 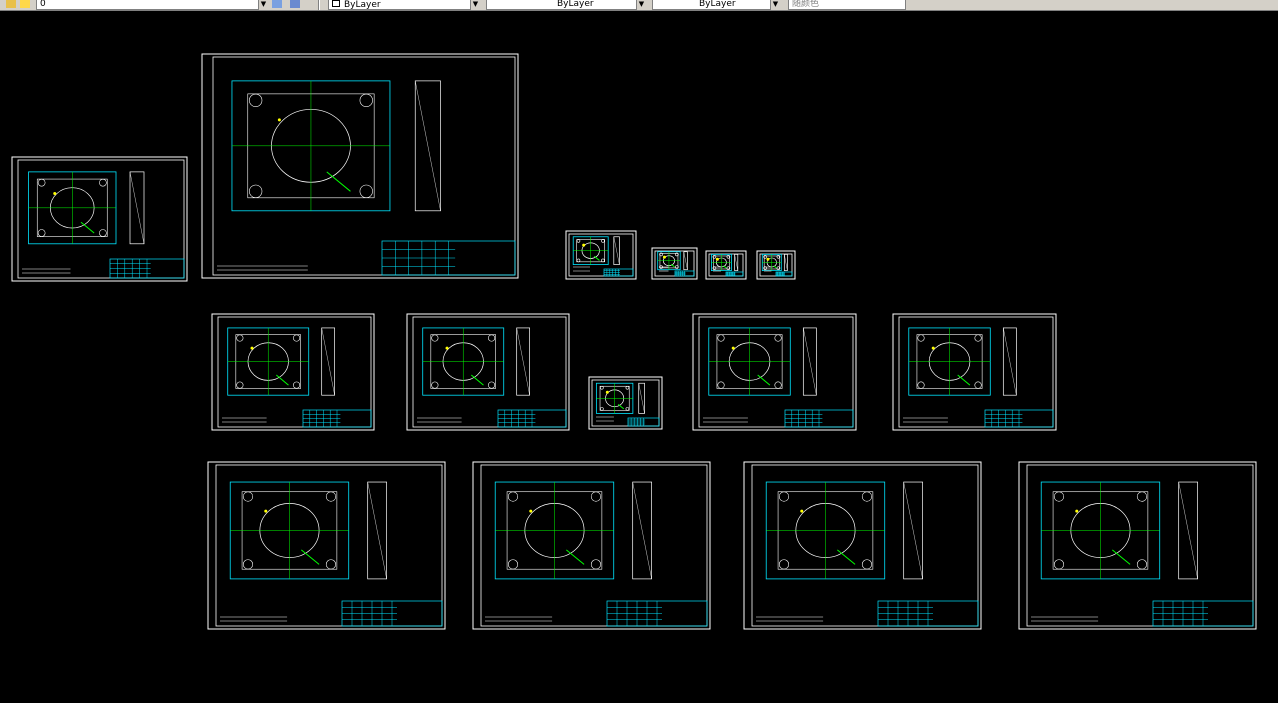 I want to click on layer-previous-icon, so click(x=295, y=4).